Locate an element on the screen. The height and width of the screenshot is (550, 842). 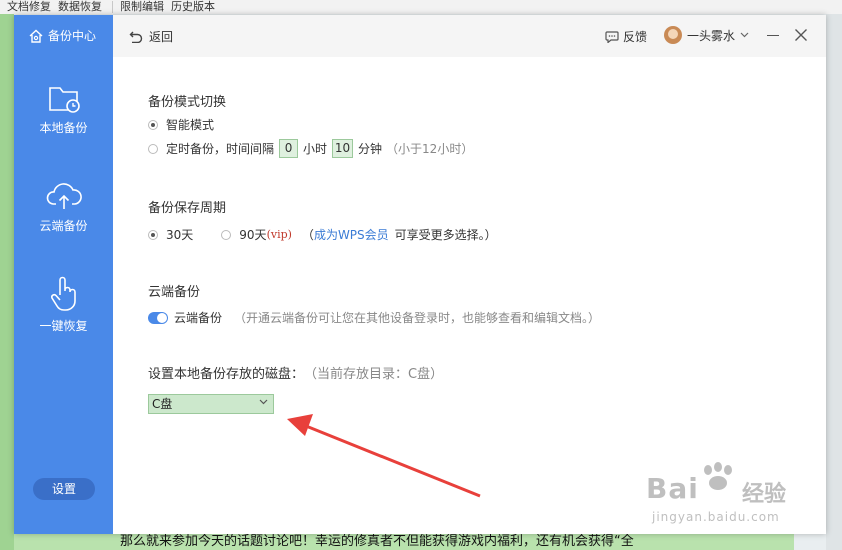
avatar is located at coordinates (673, 35).